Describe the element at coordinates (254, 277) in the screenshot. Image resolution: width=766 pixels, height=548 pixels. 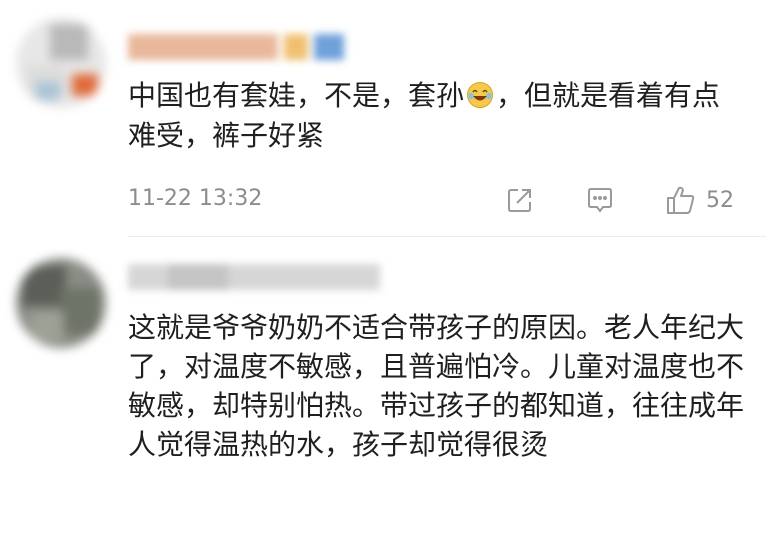
I see `username-blurred` at that location.